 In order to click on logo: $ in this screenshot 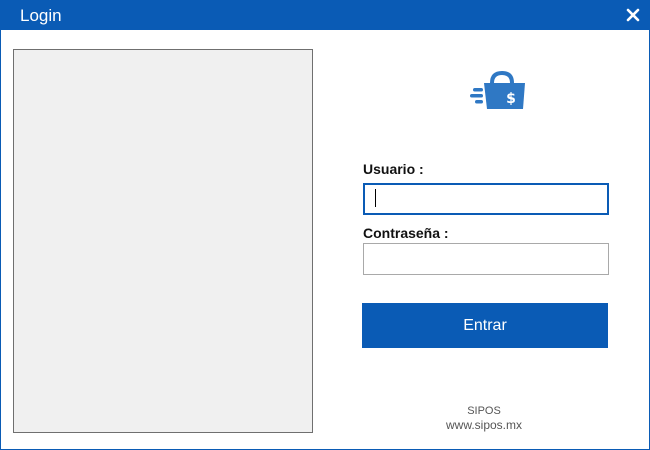, I will do `click(498, 90)`.